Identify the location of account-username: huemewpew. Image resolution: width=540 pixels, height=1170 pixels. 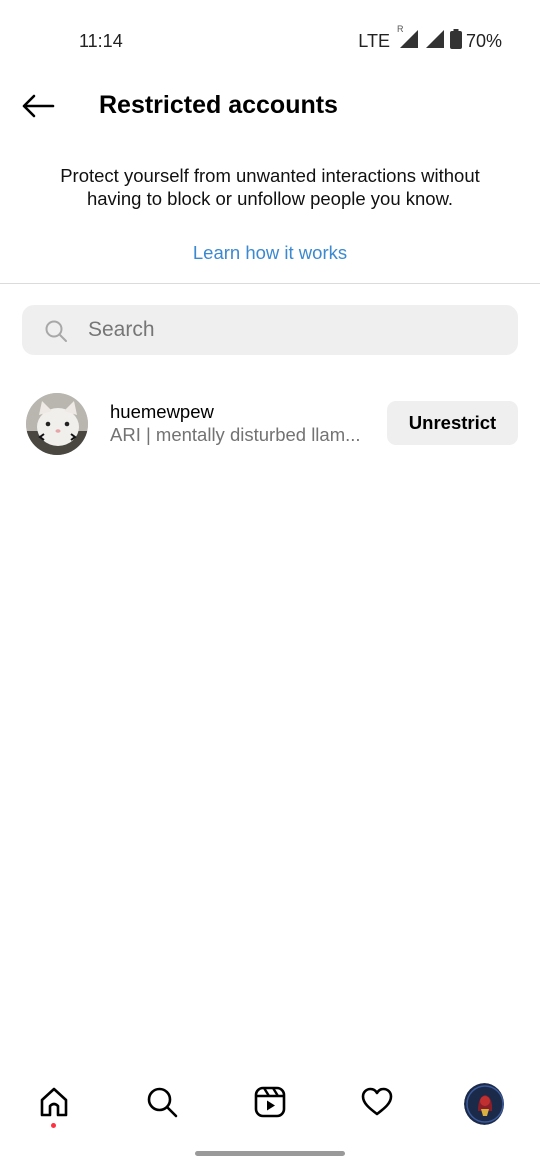
(162, 412).